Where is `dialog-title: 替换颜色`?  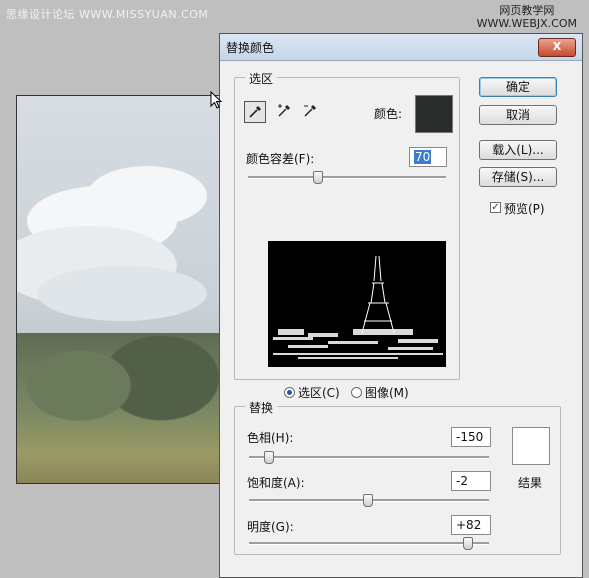
dialog-title: 替换颜色 is located at coordinates (250, 48).